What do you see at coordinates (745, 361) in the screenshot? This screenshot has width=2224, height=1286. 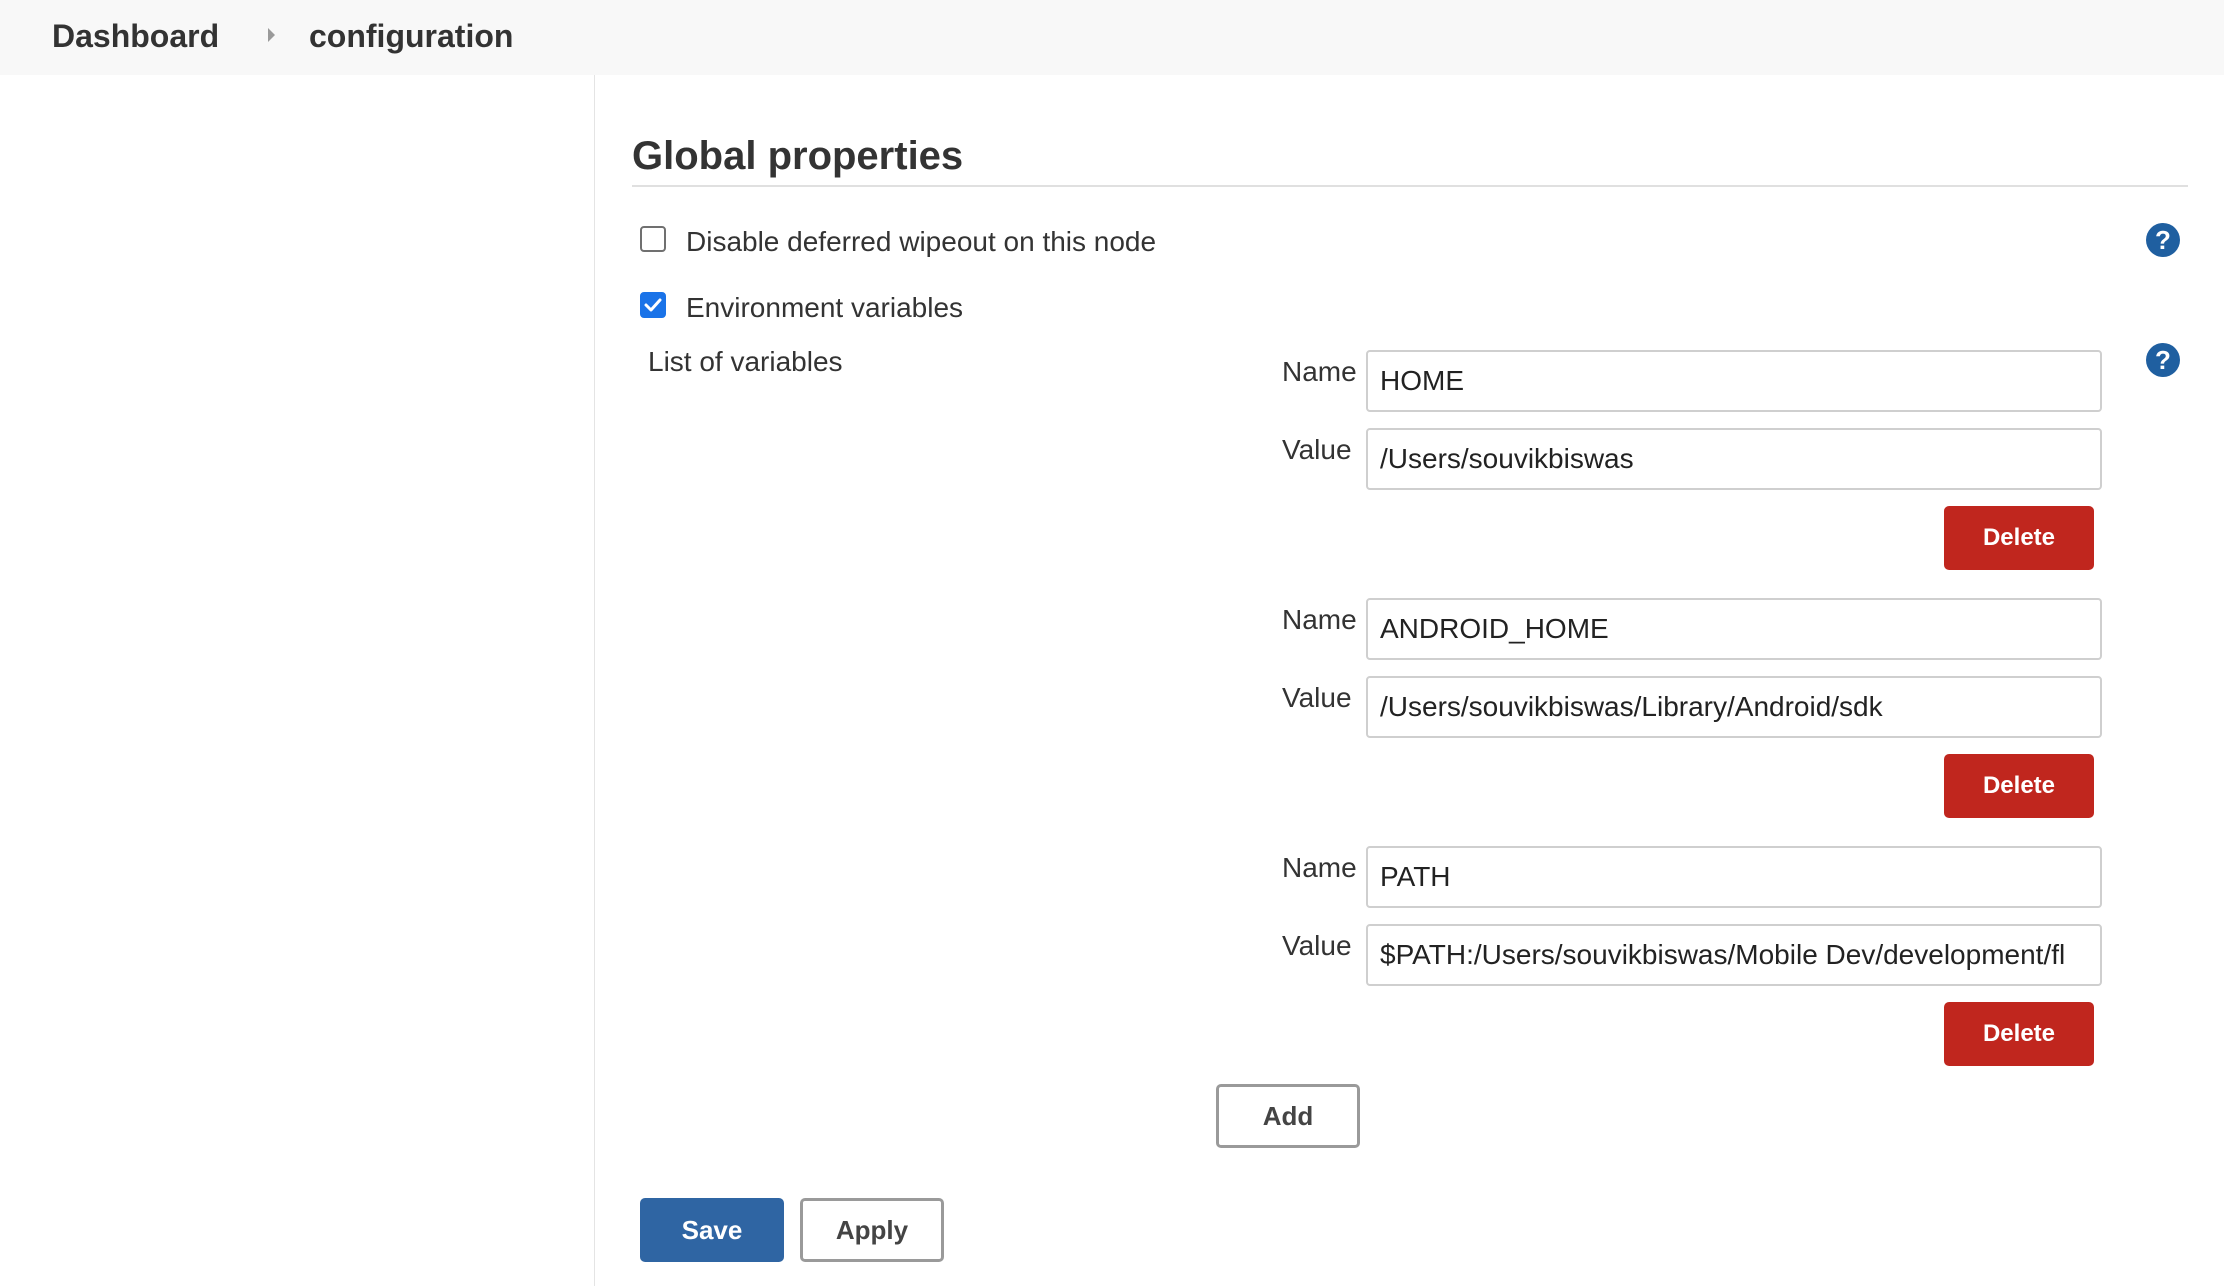 I see `list-of-variables-label: List of variables` at bounding box center [745, 361].